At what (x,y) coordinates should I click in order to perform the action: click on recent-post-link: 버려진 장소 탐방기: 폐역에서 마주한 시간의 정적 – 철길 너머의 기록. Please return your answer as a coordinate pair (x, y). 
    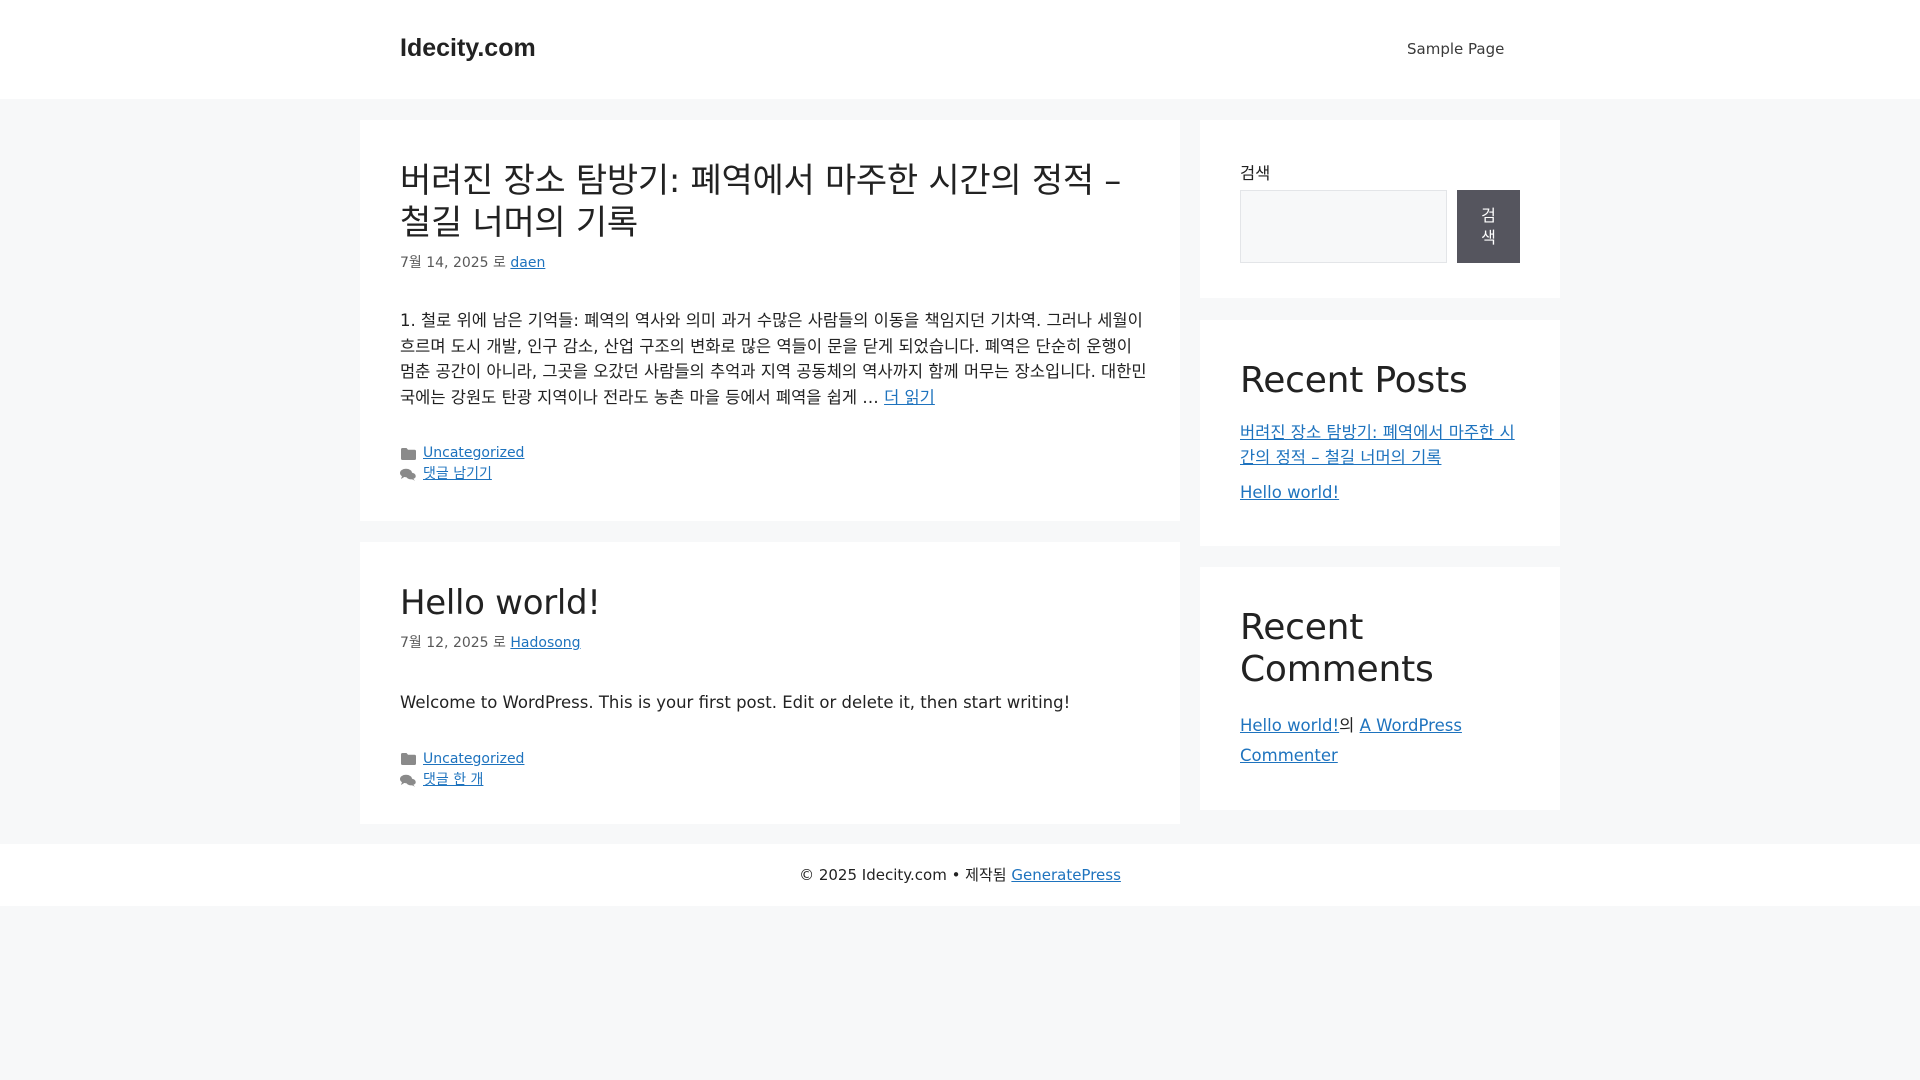
    Looking at the image, I should click on (1377, 445).